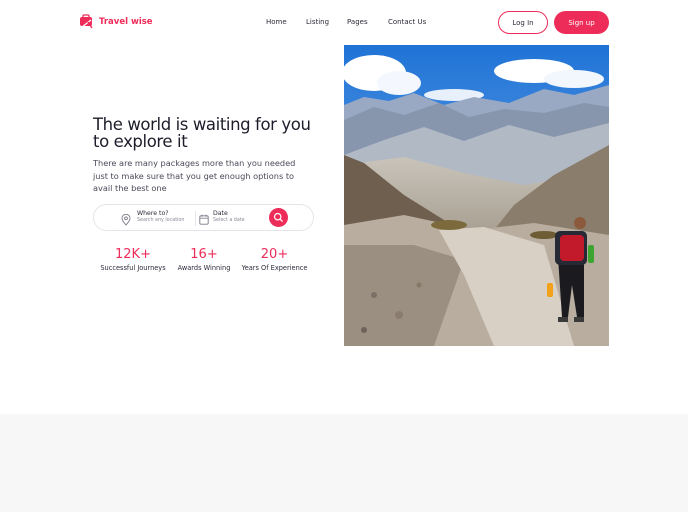  I want to click on calendar-icon, so click(204, 219).